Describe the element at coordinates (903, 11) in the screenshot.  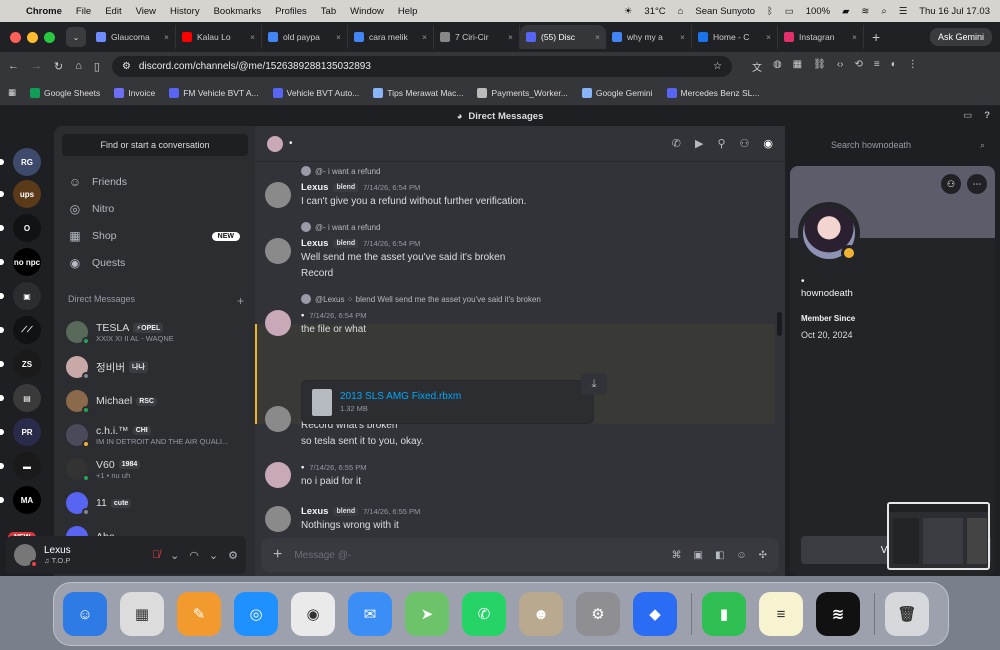
I see `control-center-icon: ☰` at that location.